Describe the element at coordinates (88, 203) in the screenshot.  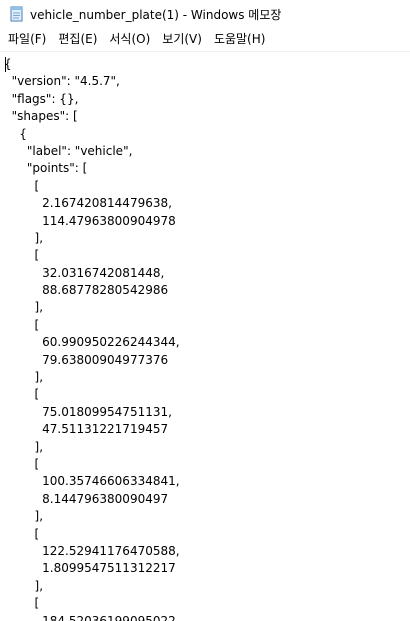
I see `editor-line: 2.167420814479638,` at that location.